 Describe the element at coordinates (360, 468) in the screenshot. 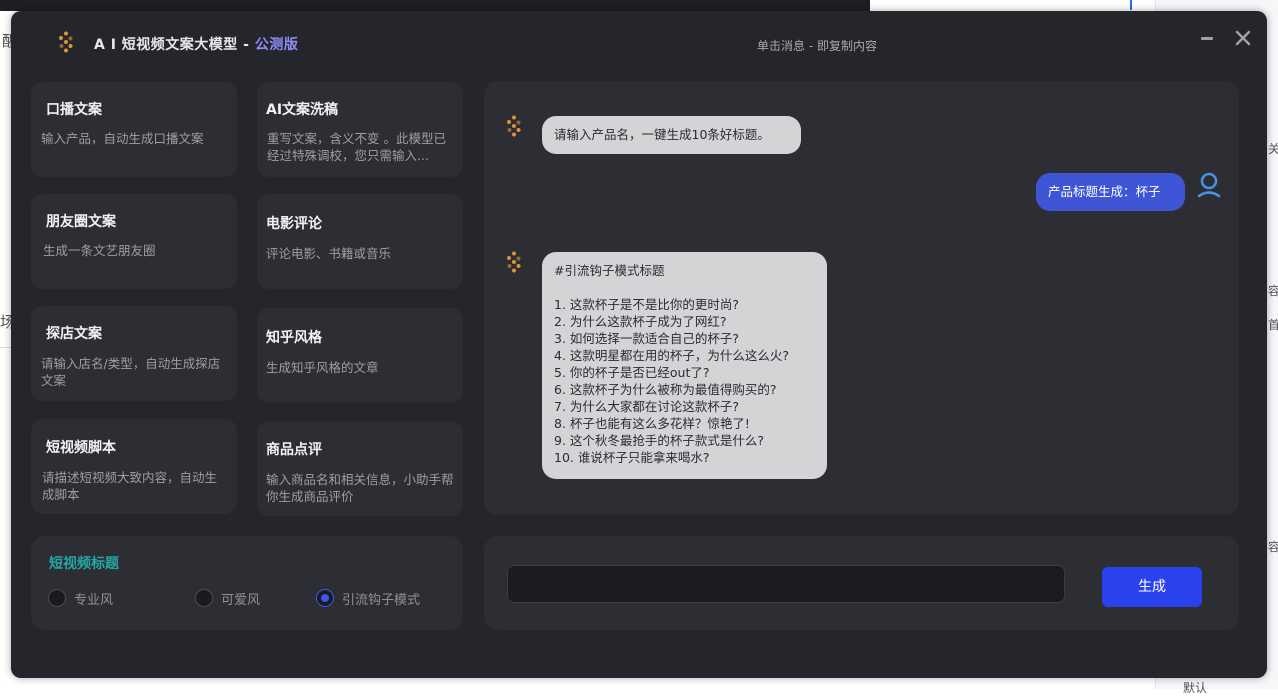

I see `template-card-product-review: 商品点评 输入商品名和相关信息，小助手帮你生成商品评价` at that location.